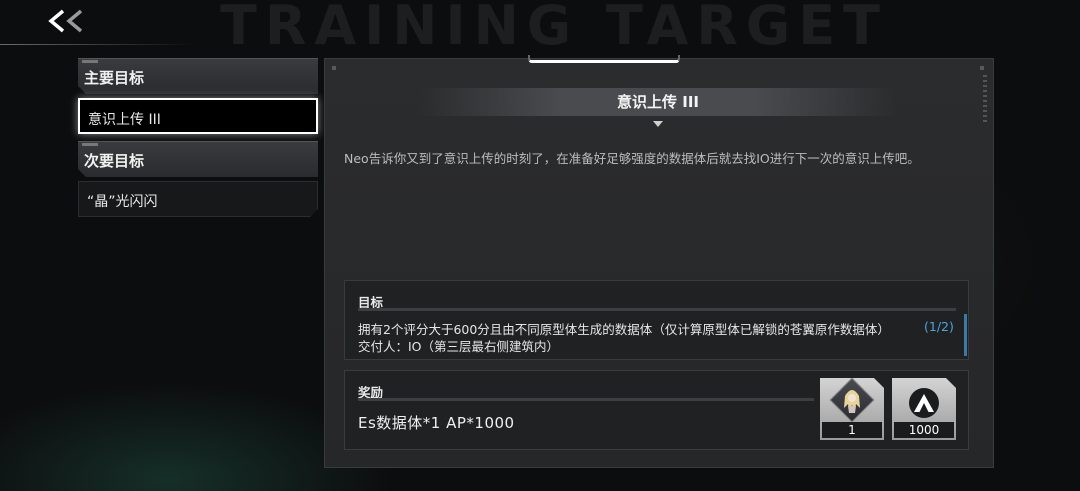 The height and width of the screenshot is (491, 1080). What do you see at coordinates (852, 430) in the screenshot?
I see `reward-count: 1` at bounding box center [852, 430].